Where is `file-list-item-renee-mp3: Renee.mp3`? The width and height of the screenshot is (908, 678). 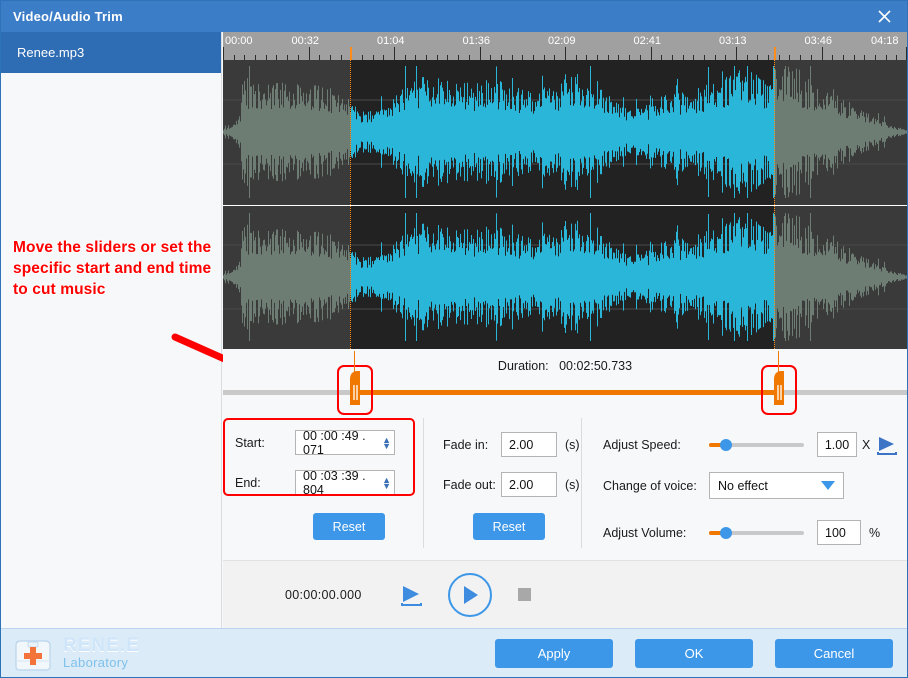 file-list-item-renee-mp3: Renee.mp3 is located at coordinates (111, 52).